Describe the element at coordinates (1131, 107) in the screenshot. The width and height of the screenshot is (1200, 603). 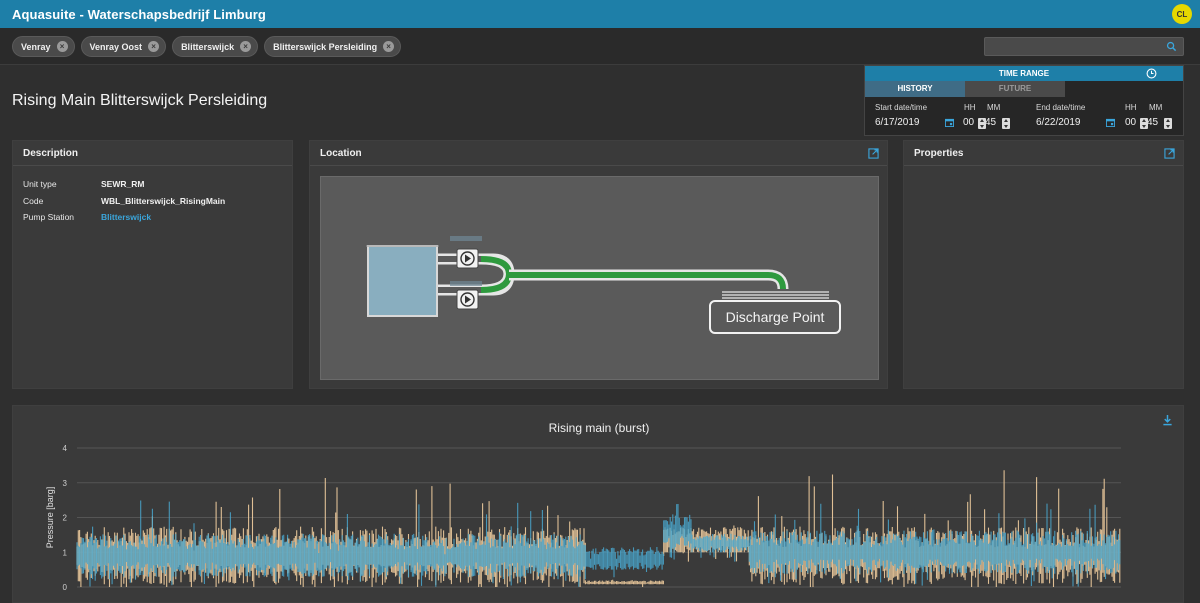
I see `end-hh-label: HH` at that location.